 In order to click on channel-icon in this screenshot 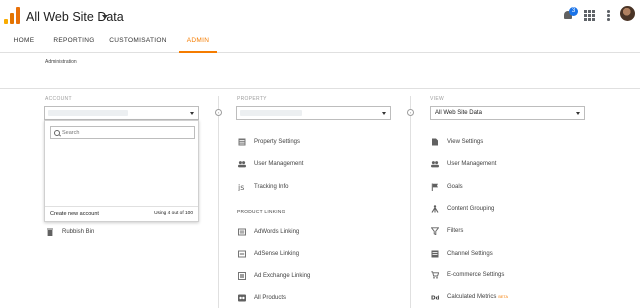, I will do `click(435, 254)`.